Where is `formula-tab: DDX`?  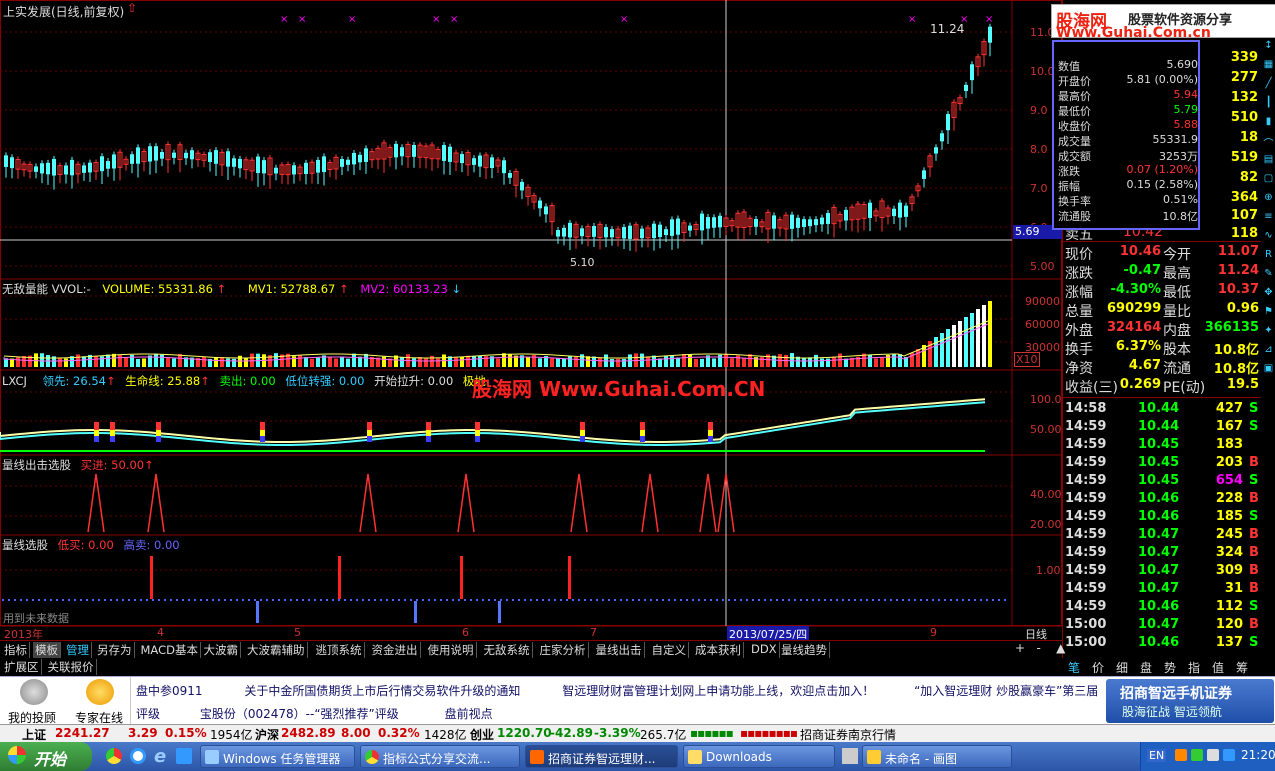
formula-tab: DDX is located at coordinates (764, 650).